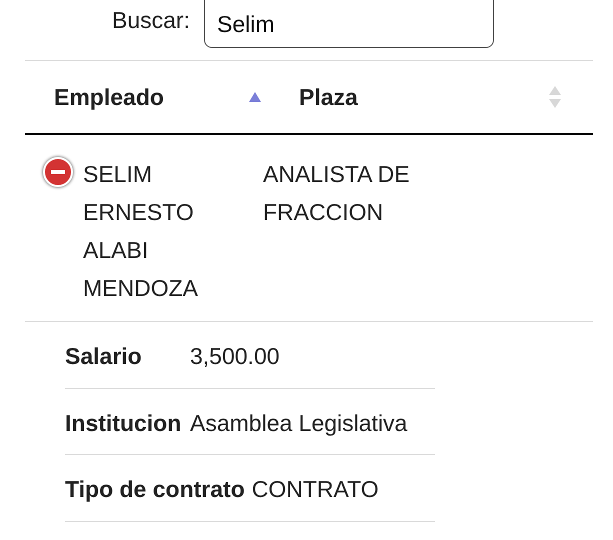 Image resolution: width=613 pixels, height=540 pixels. Describe the element at coordinates (155, 489) in the screenshot. I see `detail-label: Tipo de contrato` at that location.